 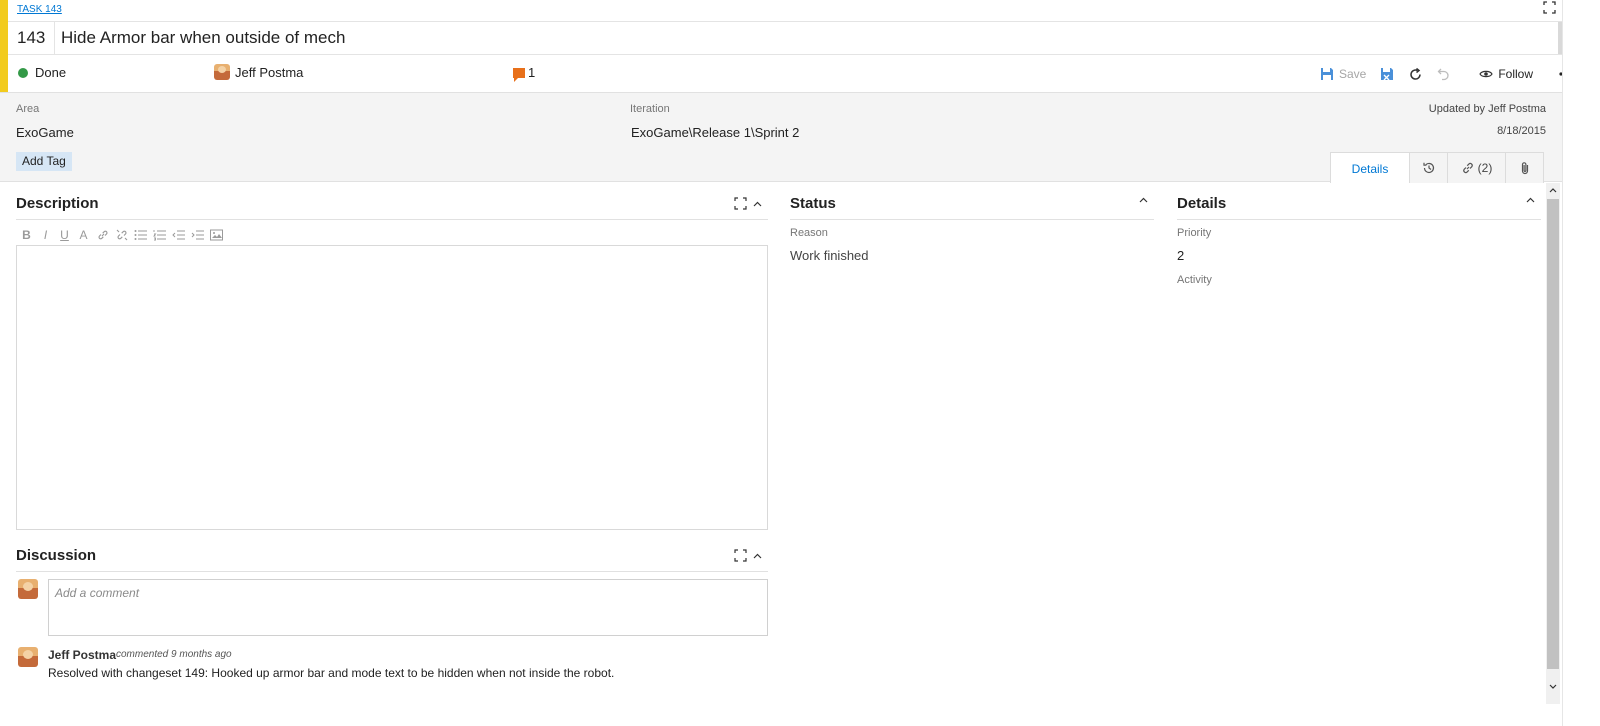 I want to click on details-section-header: Details, so click(x=1359, y=201).